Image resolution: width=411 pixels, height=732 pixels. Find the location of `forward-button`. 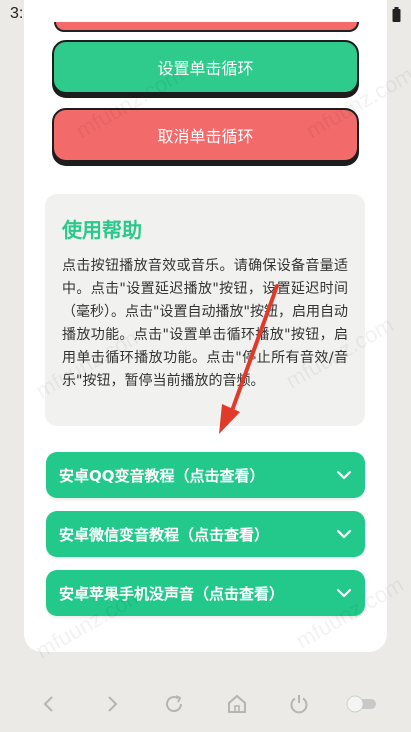

forward-button is located at coordinates (112, 704).